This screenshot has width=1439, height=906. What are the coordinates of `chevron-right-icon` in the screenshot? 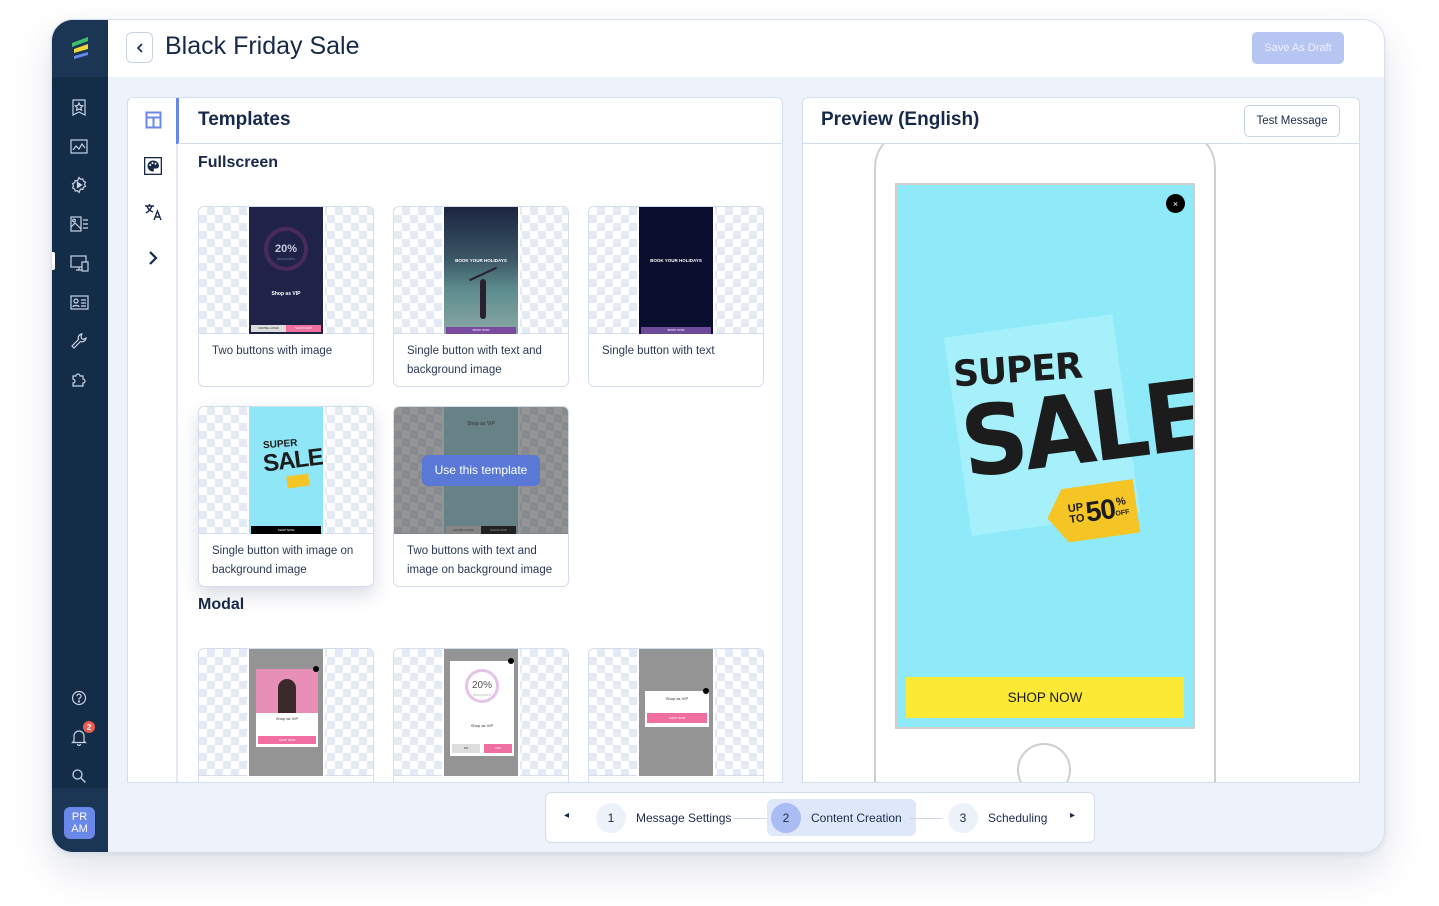 It's located at (153, 258).